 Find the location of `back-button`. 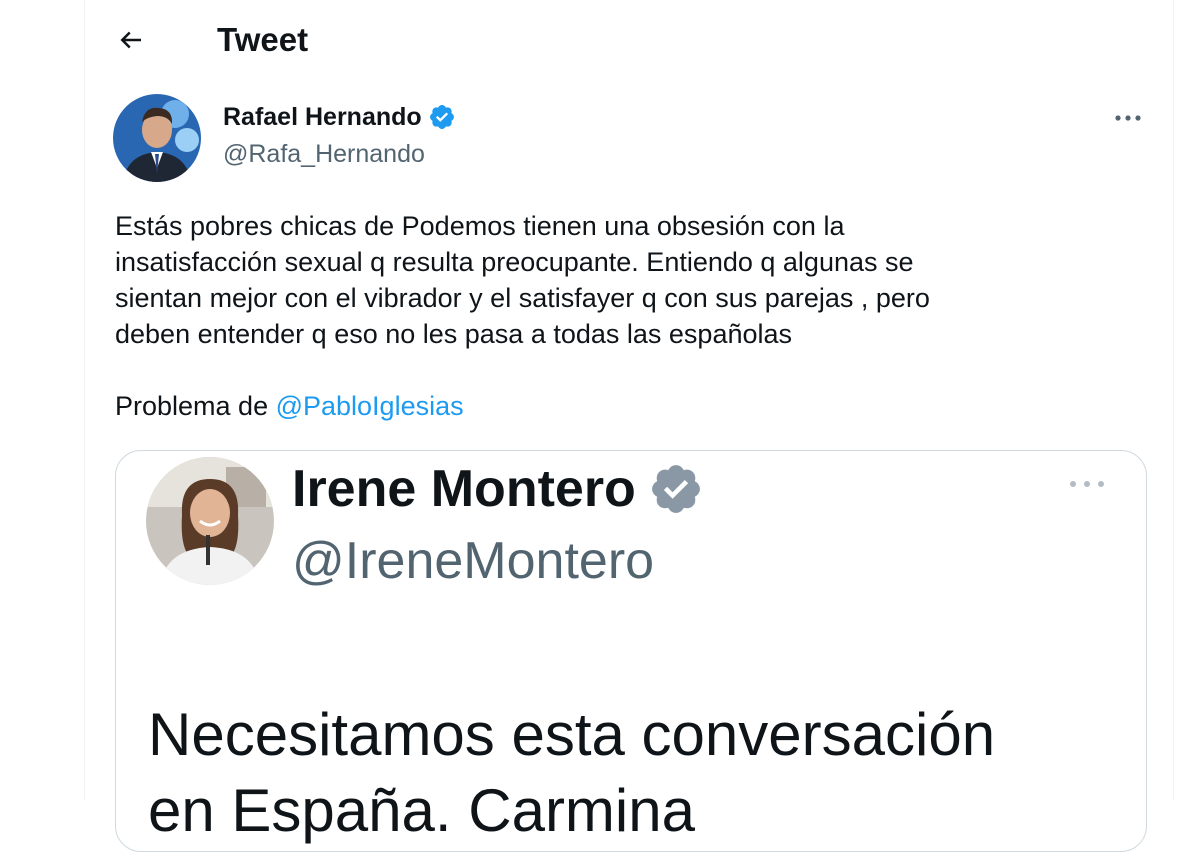

back-button is located at coordinates (131, 40).